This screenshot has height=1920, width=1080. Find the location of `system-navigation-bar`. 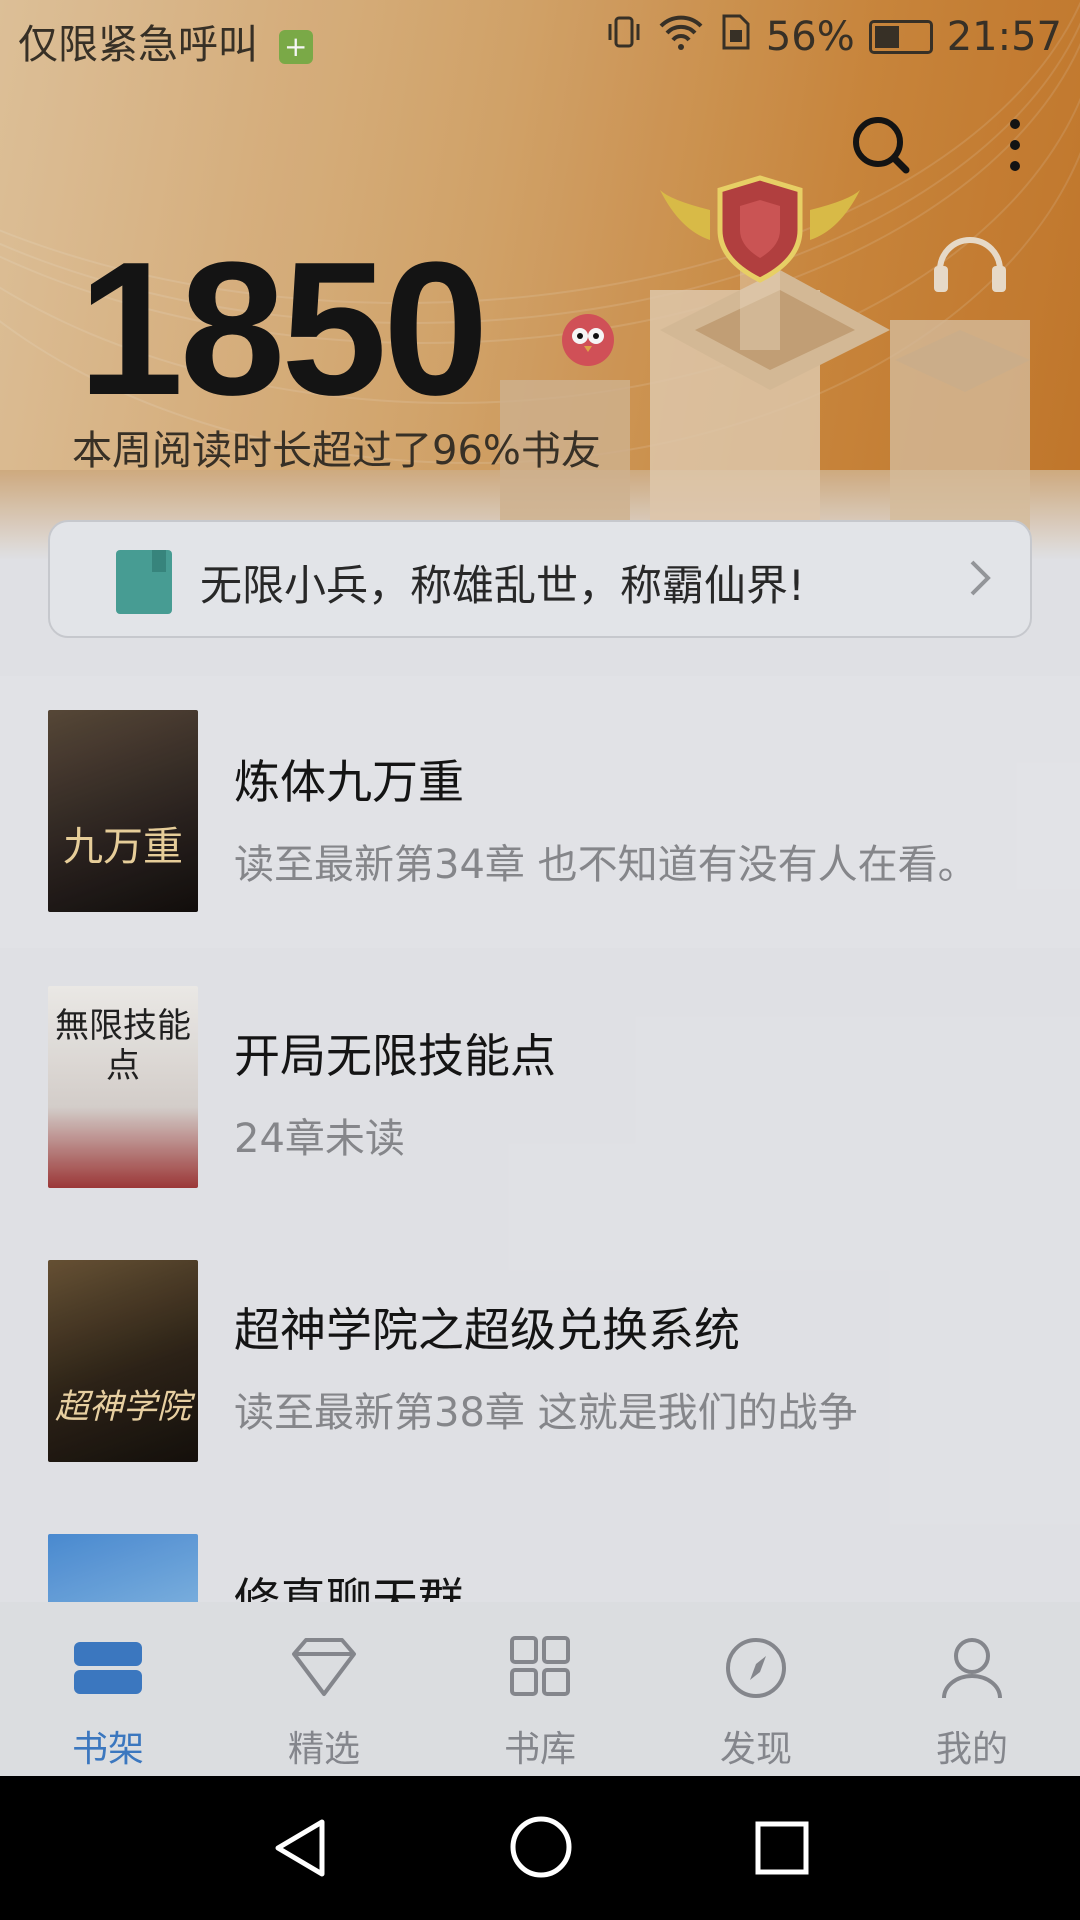

system-navigation-bar is located at coordinates (540, 1848).